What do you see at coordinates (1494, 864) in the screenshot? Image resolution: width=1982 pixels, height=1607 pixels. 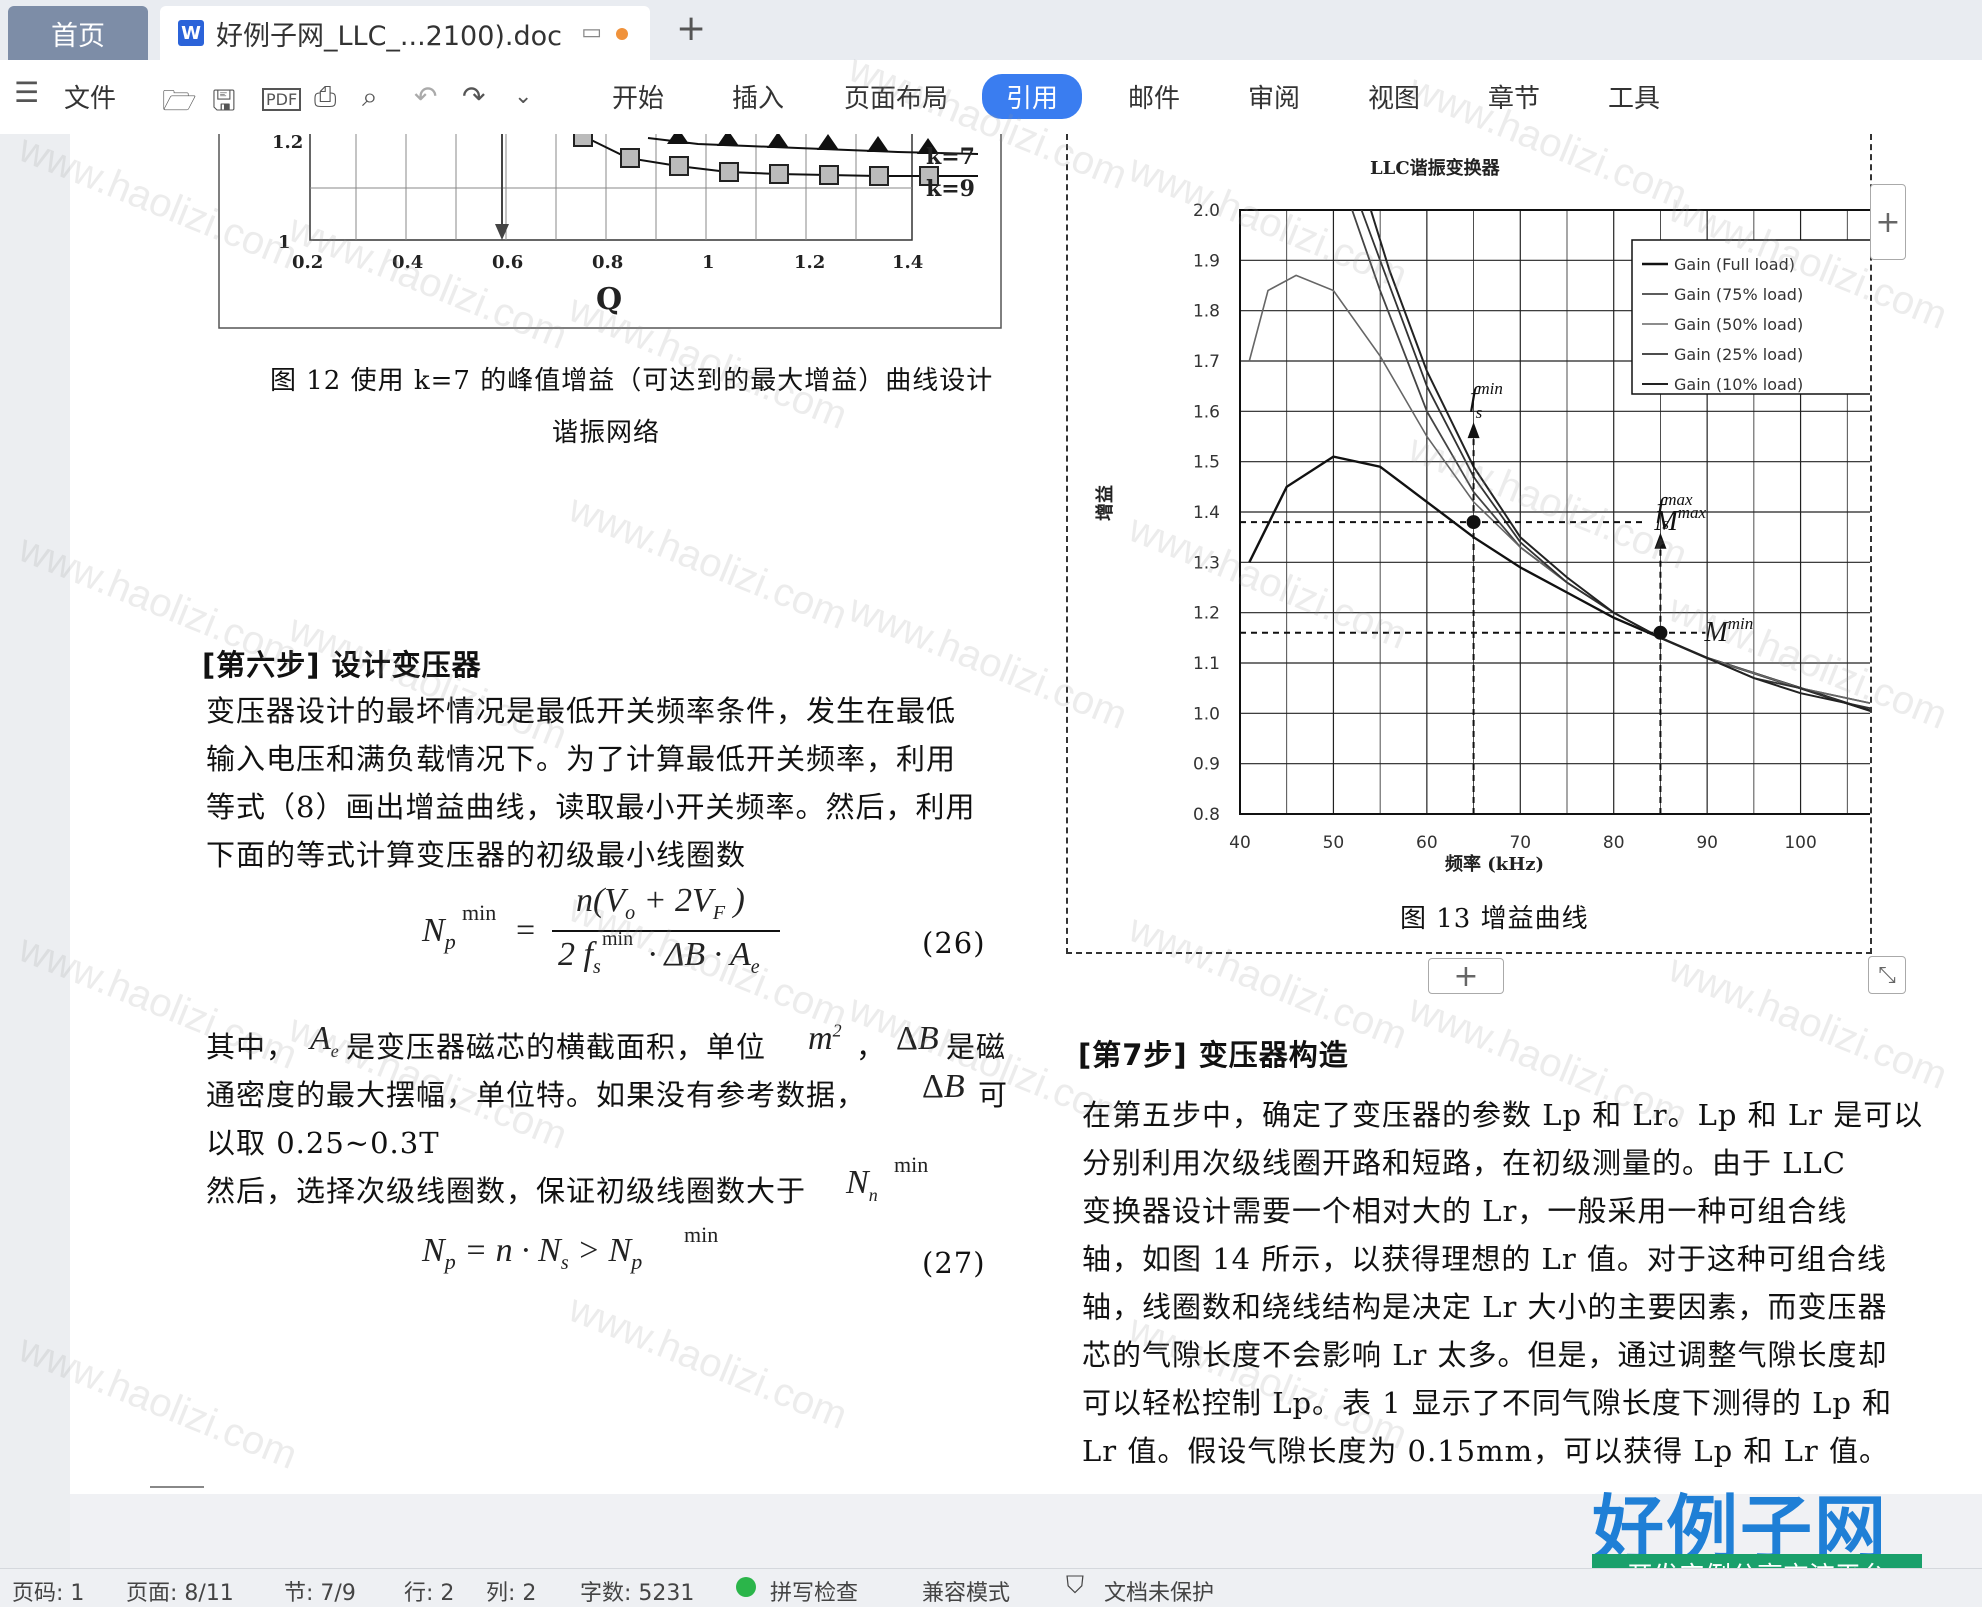 I see `chart-xlabel: 频率 (kHz)` at bounding box center [1494, 864].